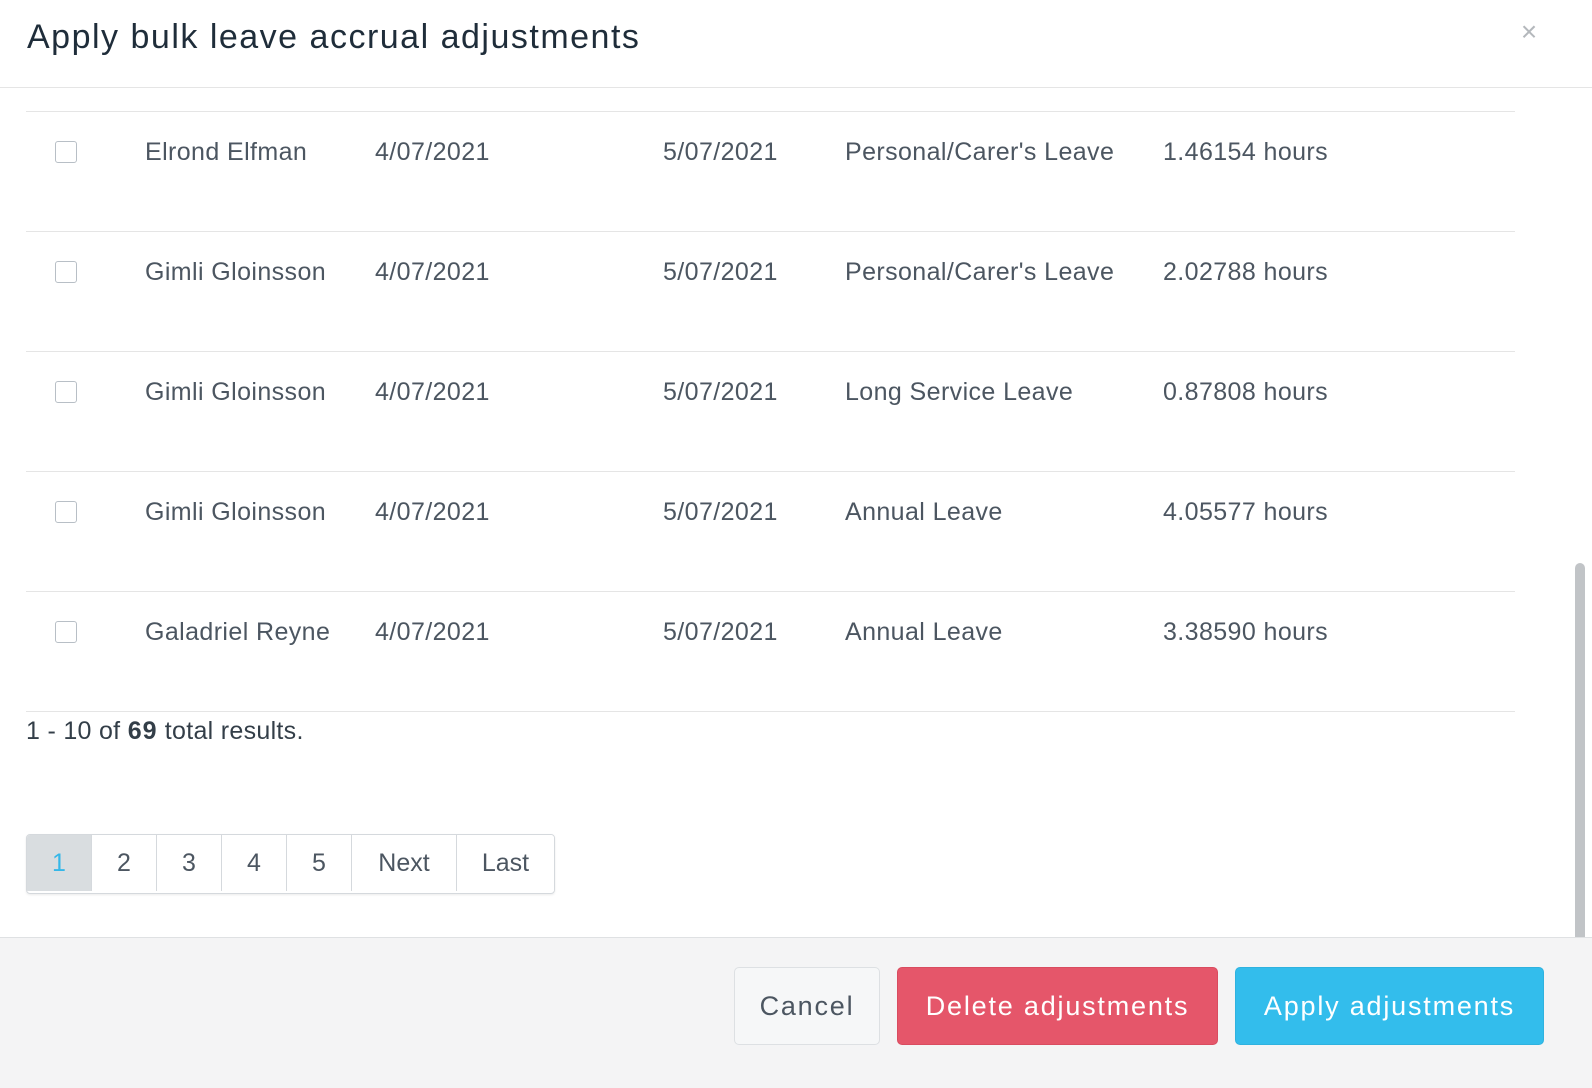 Image resolution: width=1592 pixels, height=1088 pixels. I want to click on pagination: 1 2 3 4 5 Next Last, so click(290, 864).